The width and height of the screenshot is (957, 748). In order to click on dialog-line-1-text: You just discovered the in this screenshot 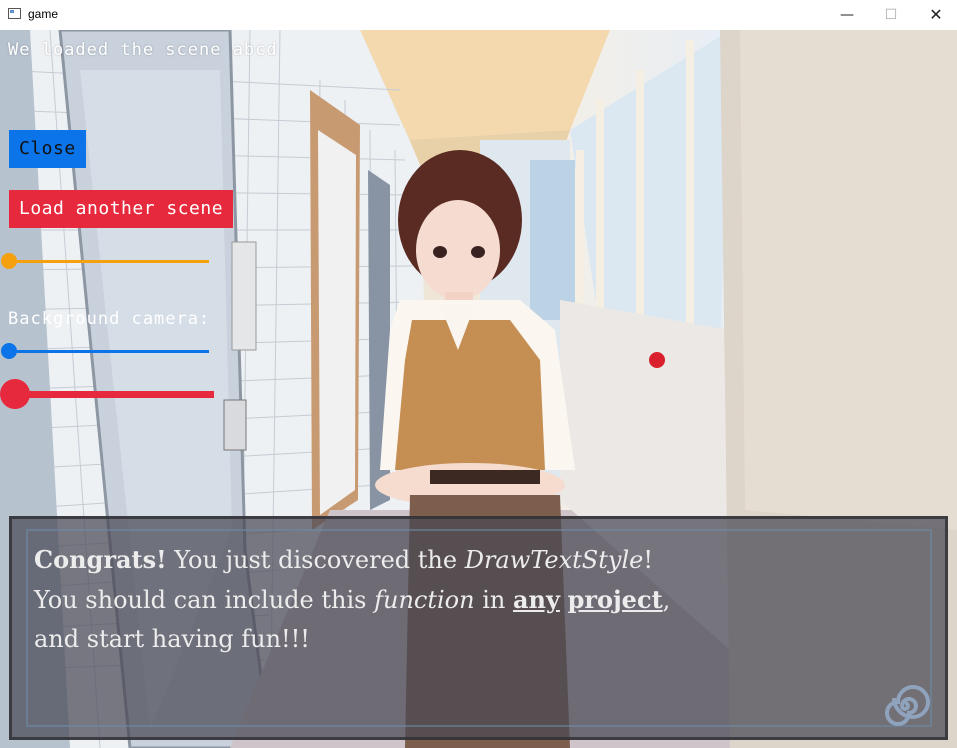, I will do `click(315, 560)`.